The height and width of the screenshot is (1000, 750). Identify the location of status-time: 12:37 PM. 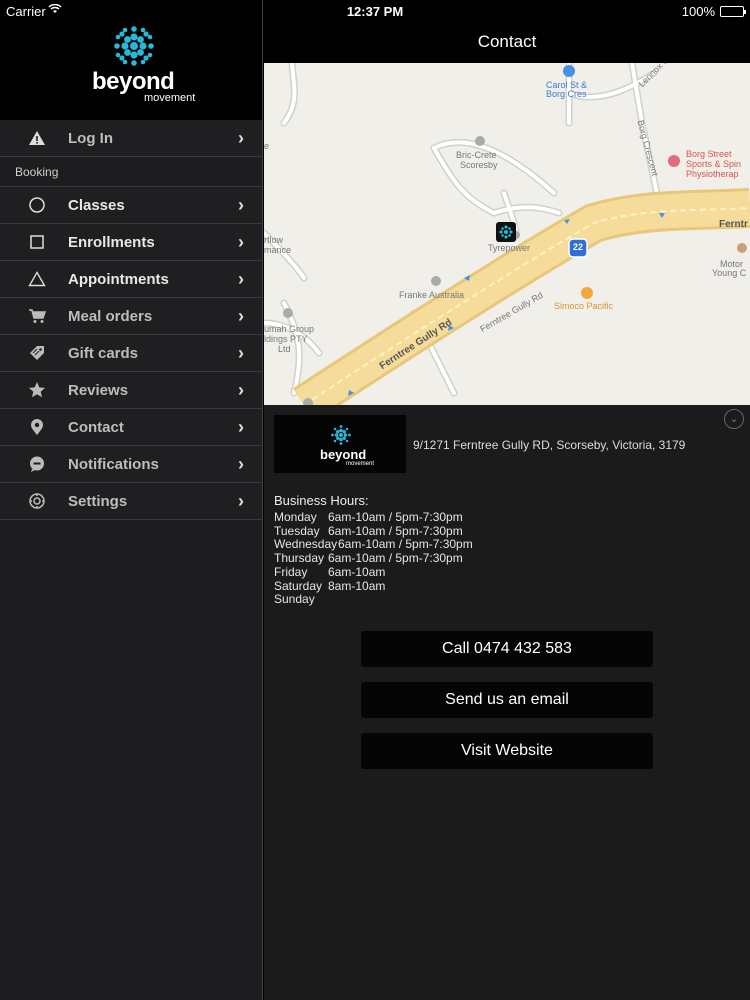
(375, 11).